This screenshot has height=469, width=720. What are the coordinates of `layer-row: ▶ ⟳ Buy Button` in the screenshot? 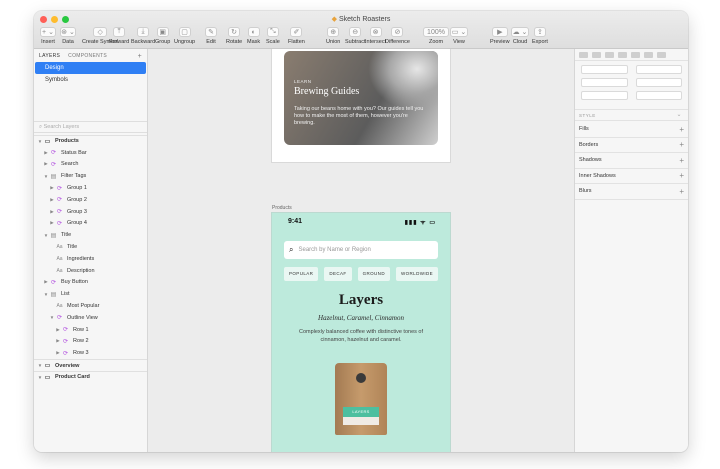 It's located at (90, 283).